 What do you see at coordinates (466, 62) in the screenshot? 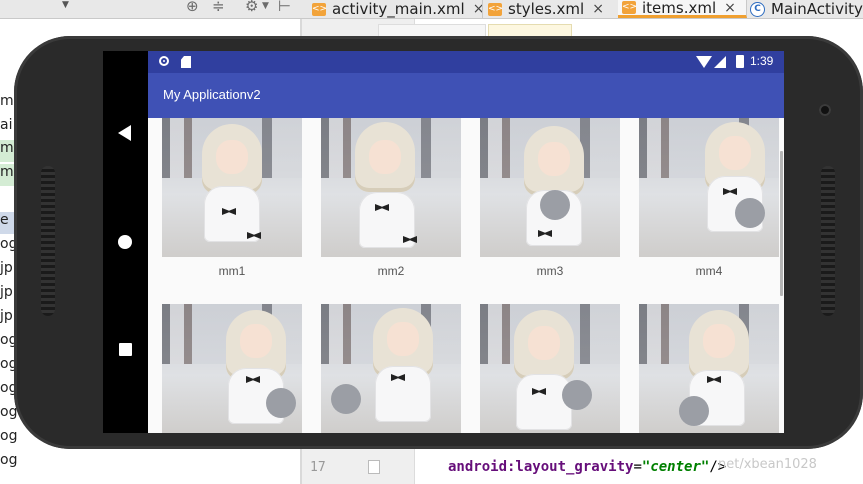
I see `status-bar: 1:39` at bounding box center [466, 62].